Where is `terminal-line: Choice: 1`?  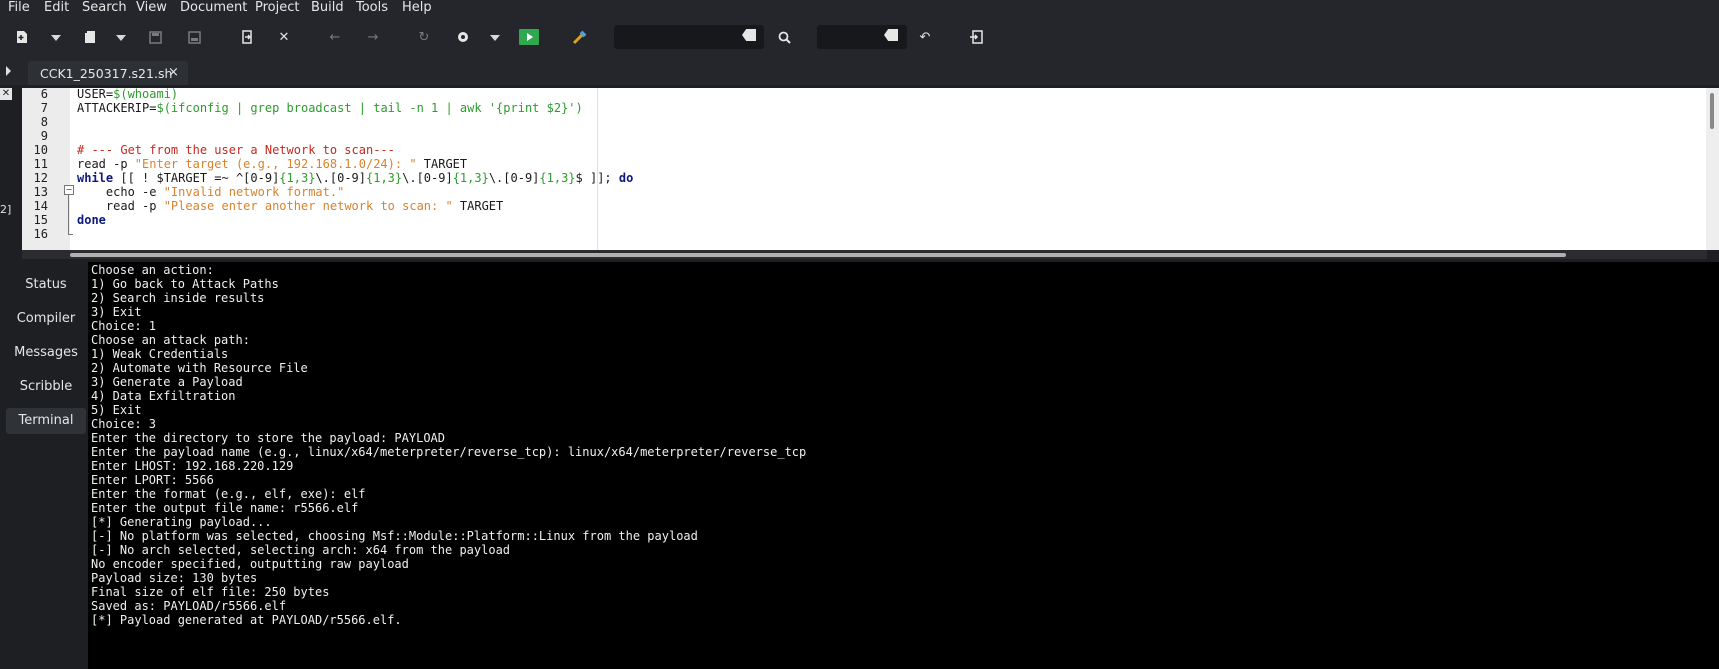
terminal-line: Choice: 1 is located at coordinates (124, 326).